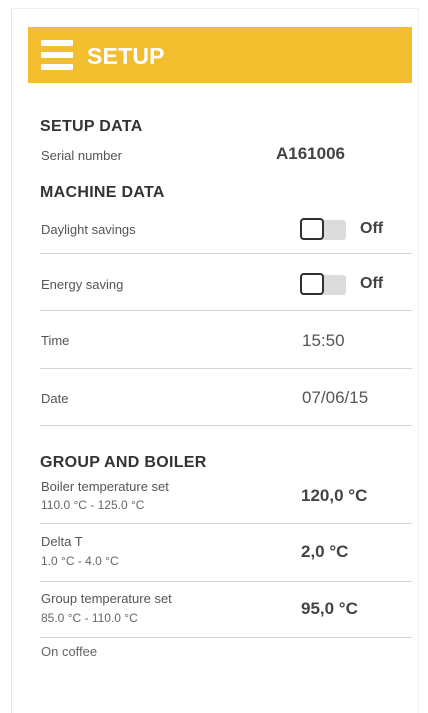 This screenshot has height=713, width=428. What do you see at coordinates (226, 154) in the screenshot?
I see `serial-number-row: Serial number A161006` at bounding box center [226, 154].